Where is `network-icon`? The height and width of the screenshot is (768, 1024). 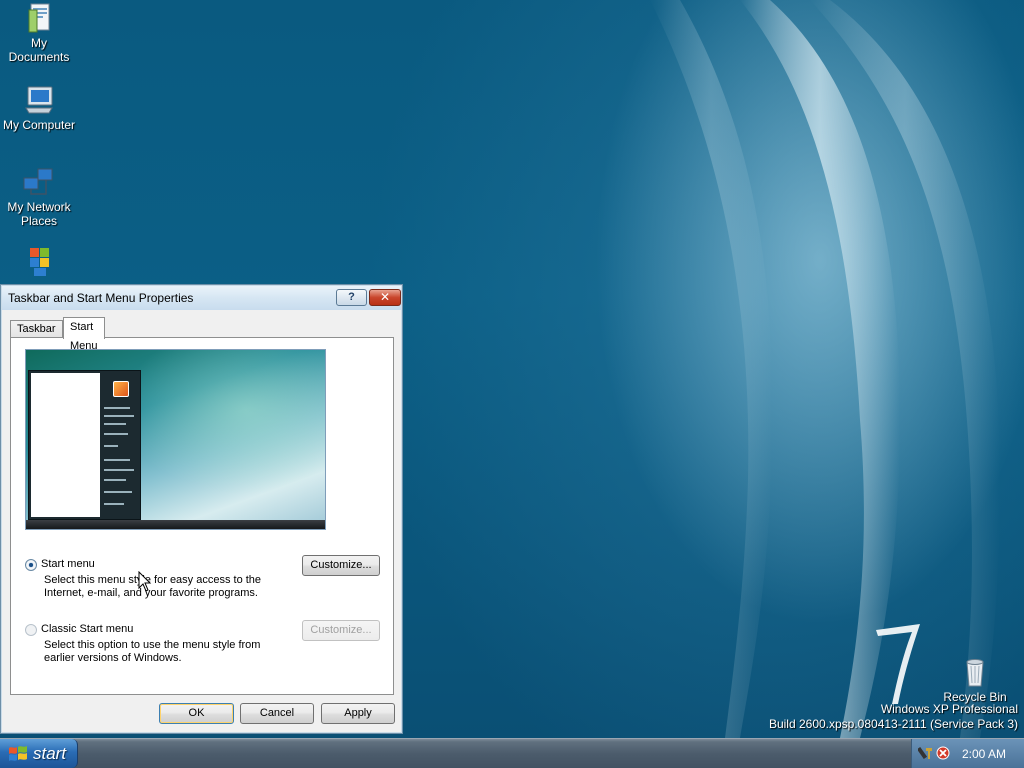
network-icon is located at coordinates (38, 181).